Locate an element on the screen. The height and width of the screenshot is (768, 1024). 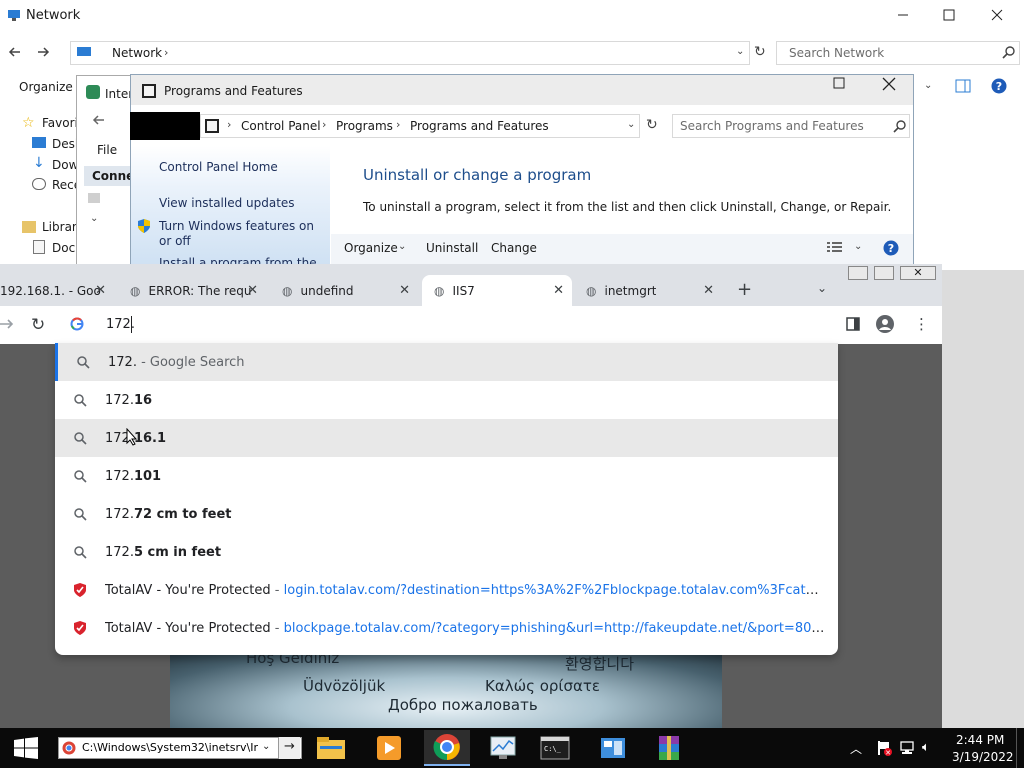
performance-monitor-icon is located at coordinates (503, 748).